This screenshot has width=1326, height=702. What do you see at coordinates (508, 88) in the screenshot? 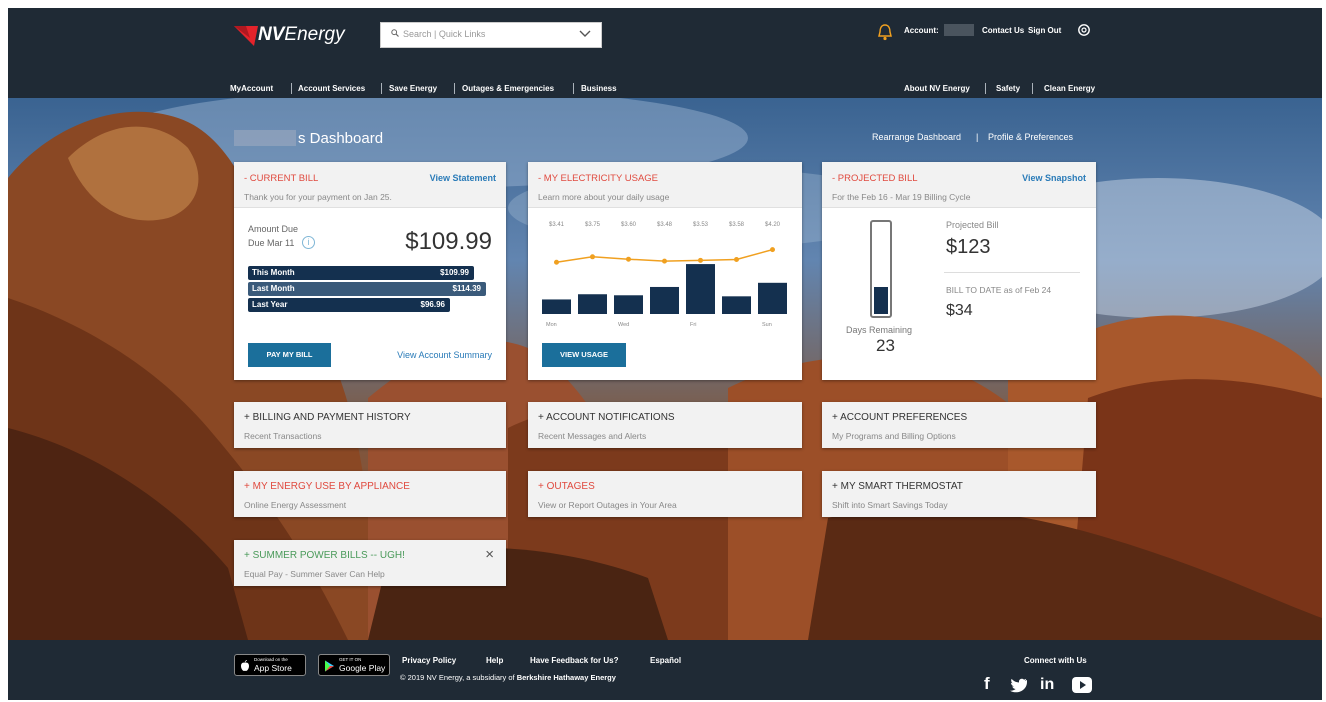
I see `nav-outages-emergencies: Outages & Emergencies` at bounding box center [508, 88].